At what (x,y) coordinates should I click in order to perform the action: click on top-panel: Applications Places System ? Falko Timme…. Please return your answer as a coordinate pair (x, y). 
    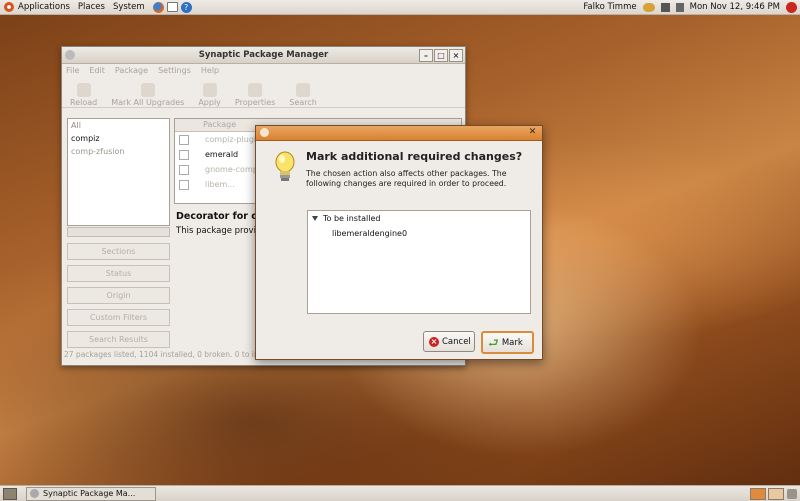
    Looking at the image, I should click on (400, 7).